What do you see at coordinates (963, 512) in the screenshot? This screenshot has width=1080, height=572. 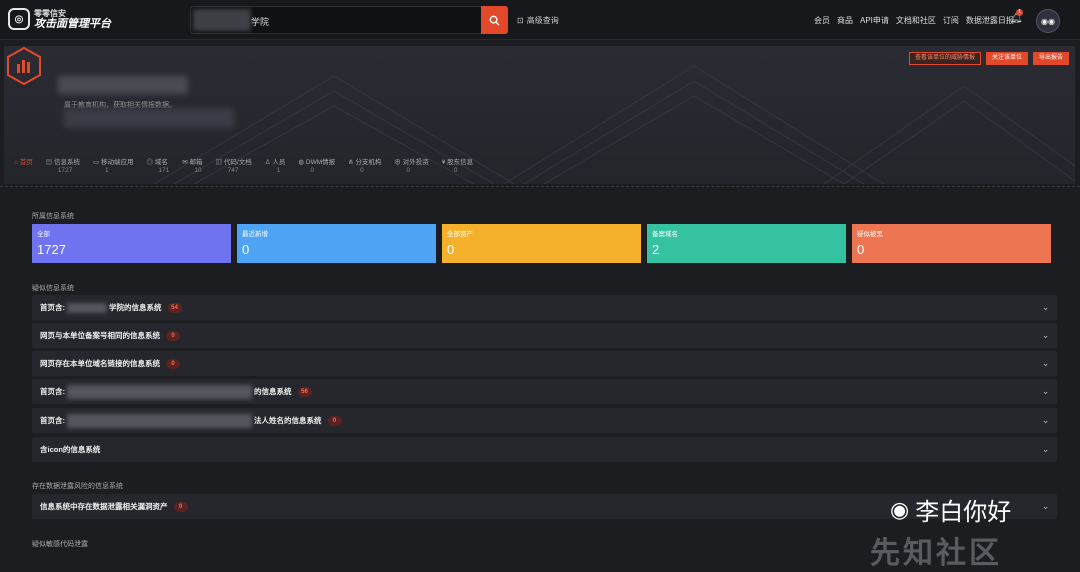 I see `watermark-text: 李白你好` at bounding box center [963, 512].